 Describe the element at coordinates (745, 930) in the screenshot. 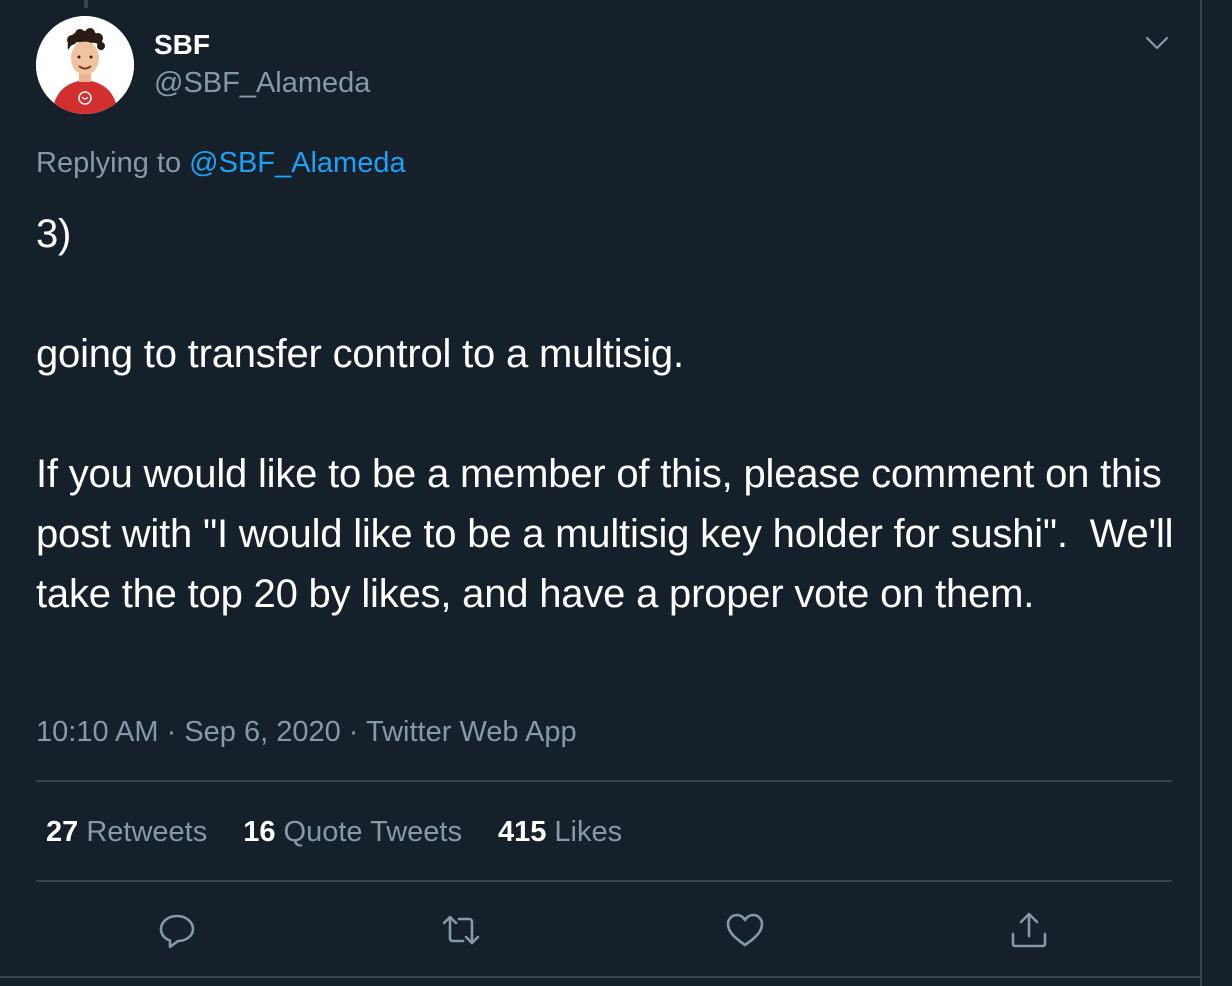

I see `heart-icon` at that location.